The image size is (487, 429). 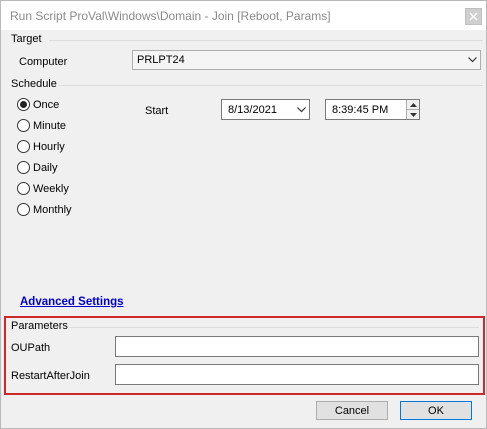 What do you see at coordinates (23, 209) in the screenshot?
I see `radio-monthly` at bounding box center [23, 209].